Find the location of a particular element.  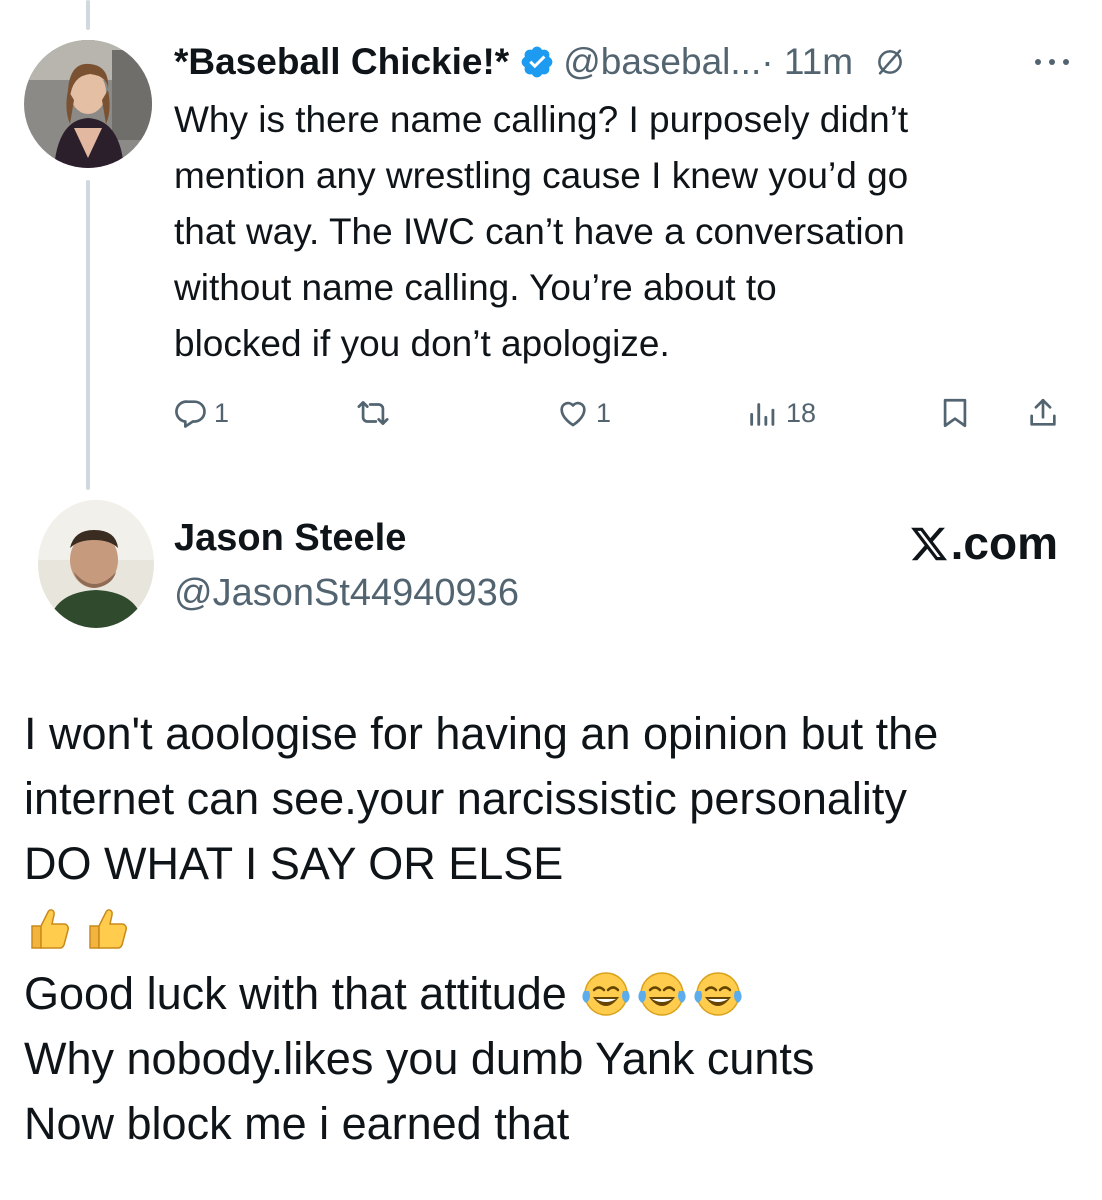

x-com-brand: .com is located at coordinates (983, 543).